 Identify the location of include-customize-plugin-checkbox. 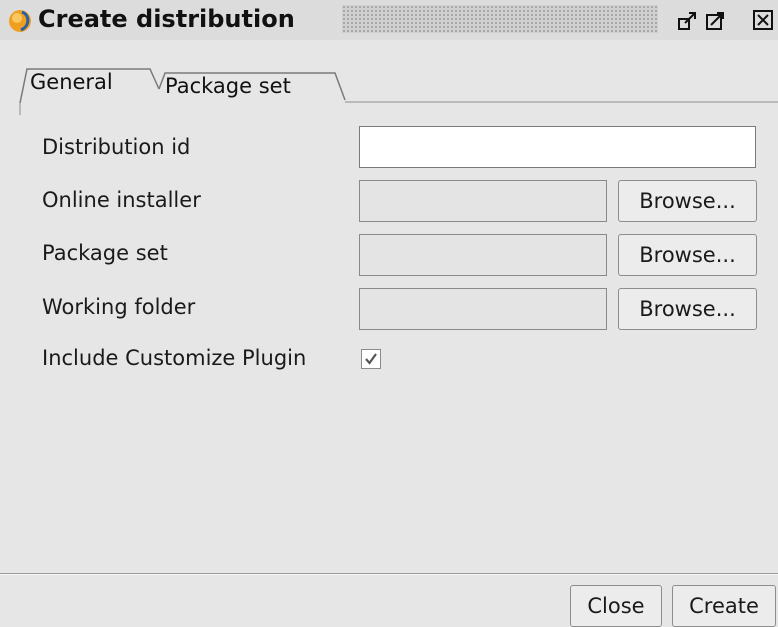
(371, 359).